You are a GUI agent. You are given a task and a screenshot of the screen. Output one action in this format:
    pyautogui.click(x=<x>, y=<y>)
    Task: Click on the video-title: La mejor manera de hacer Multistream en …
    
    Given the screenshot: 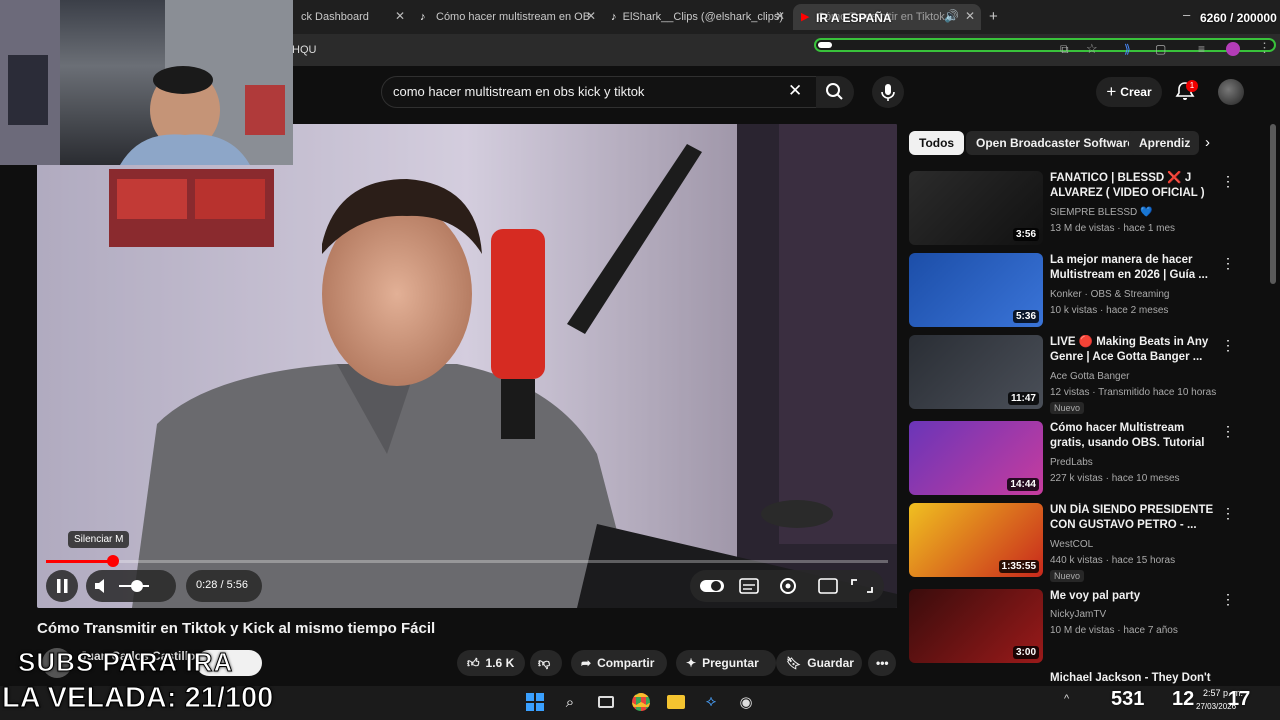 What is the action you would take?
    pyautogui.click(x=1134, y=268)
    